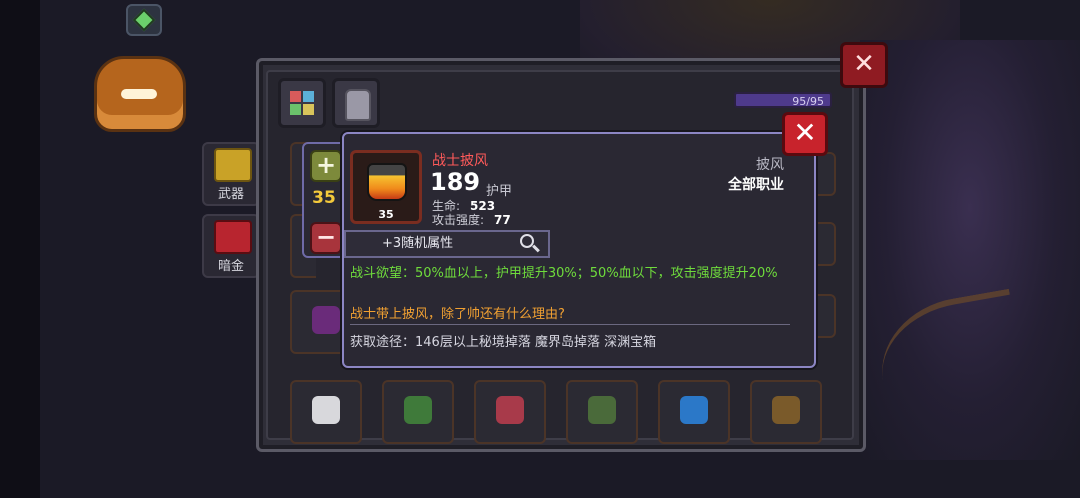 This screenshot has width=1080, height=498. I want to click on tab-equipment, so click(356, 103).